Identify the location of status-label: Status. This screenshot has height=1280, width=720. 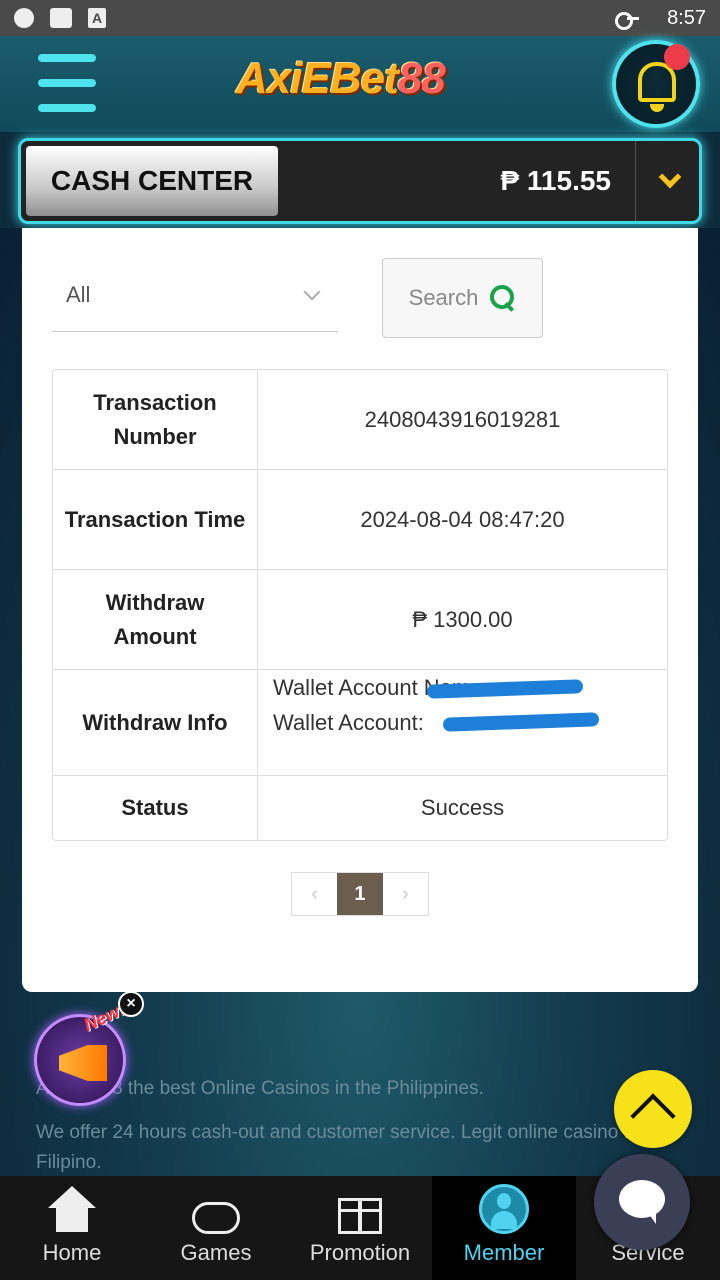
(155, 808).